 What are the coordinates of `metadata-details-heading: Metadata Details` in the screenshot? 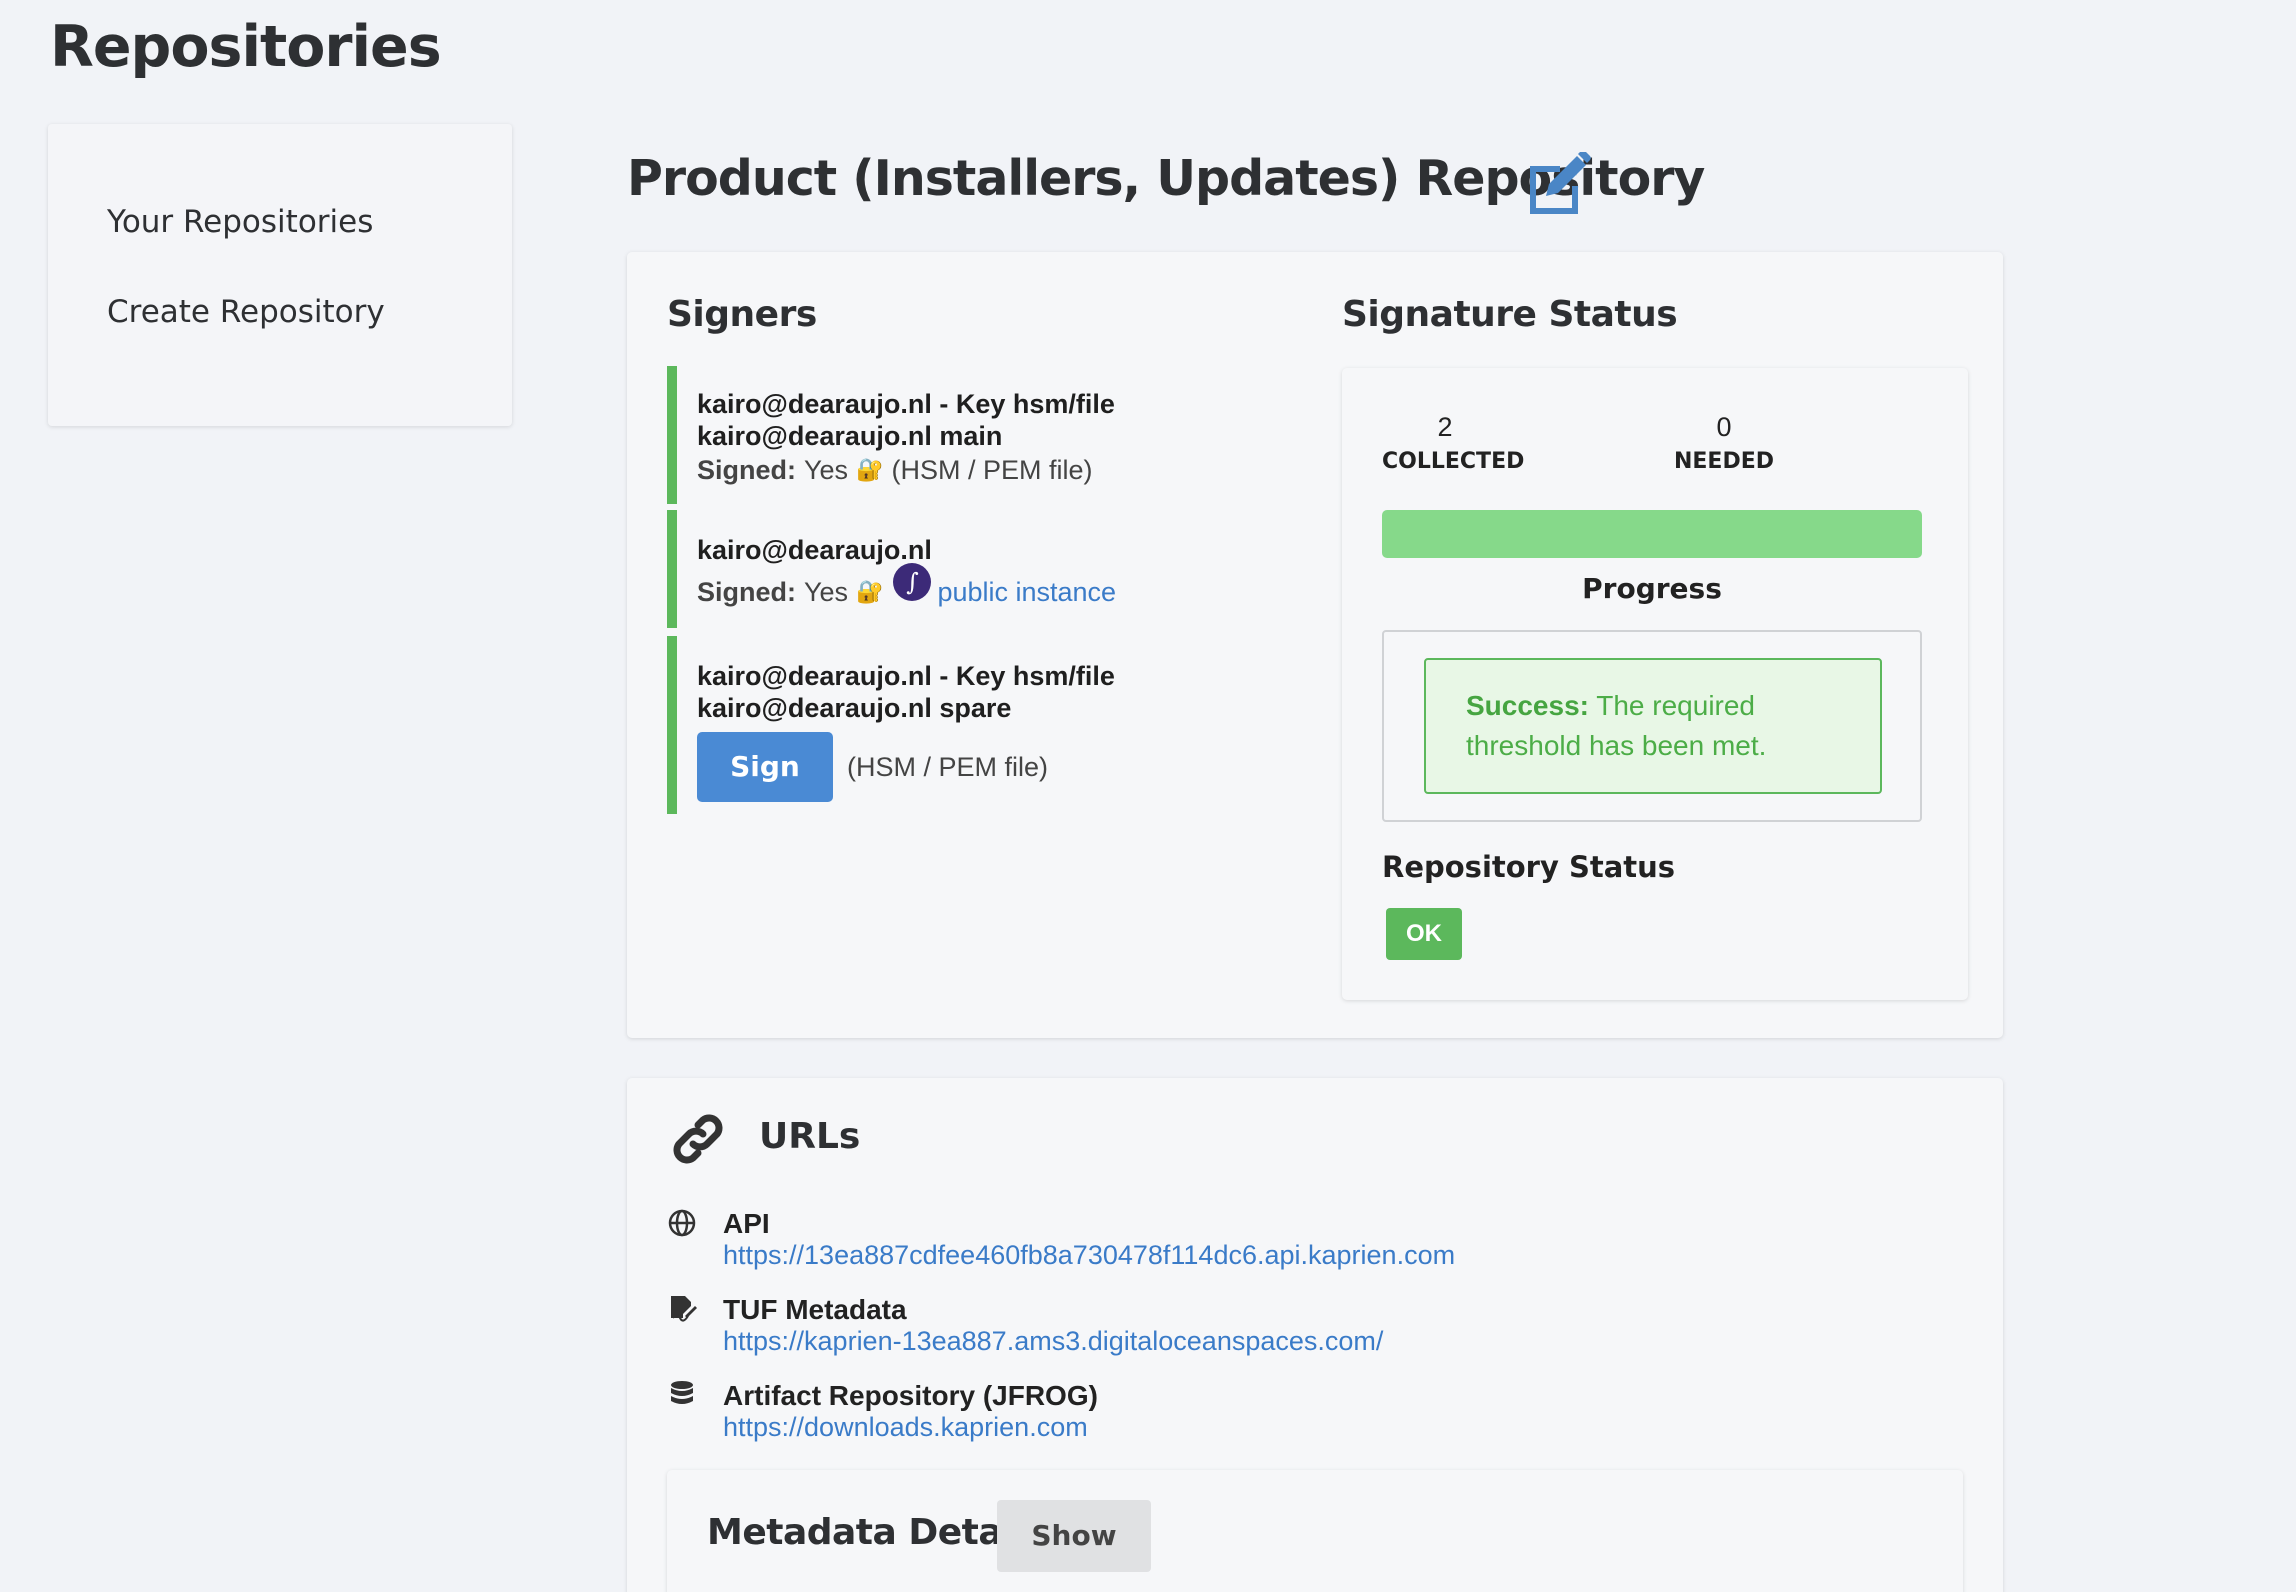 It's located at (877, 1532).